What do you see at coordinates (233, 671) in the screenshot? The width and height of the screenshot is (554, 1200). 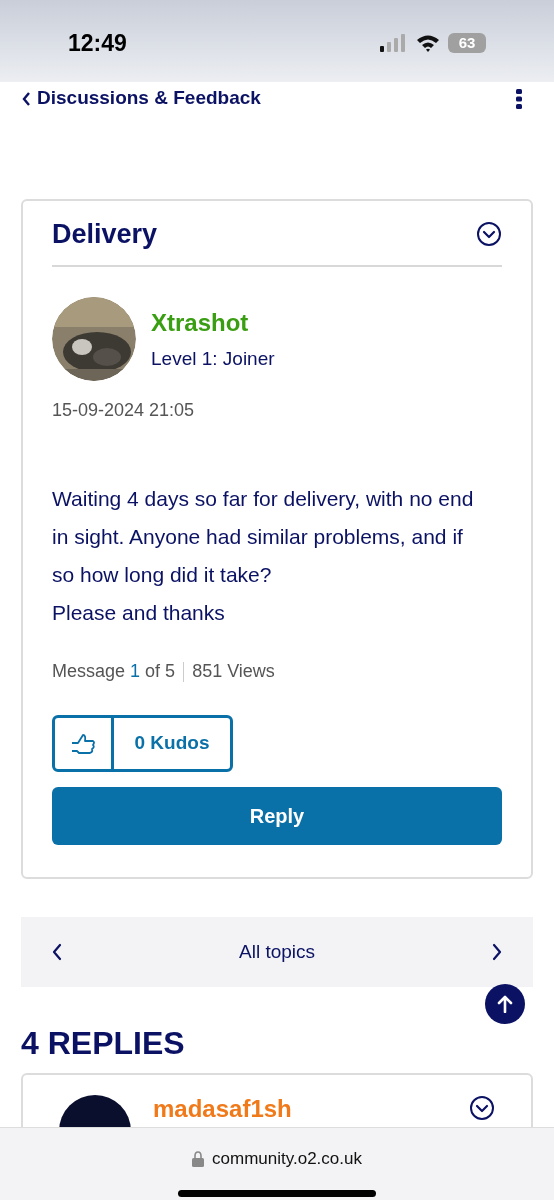 I see `view-count: 851 Views` at bounding box center [233, 671].